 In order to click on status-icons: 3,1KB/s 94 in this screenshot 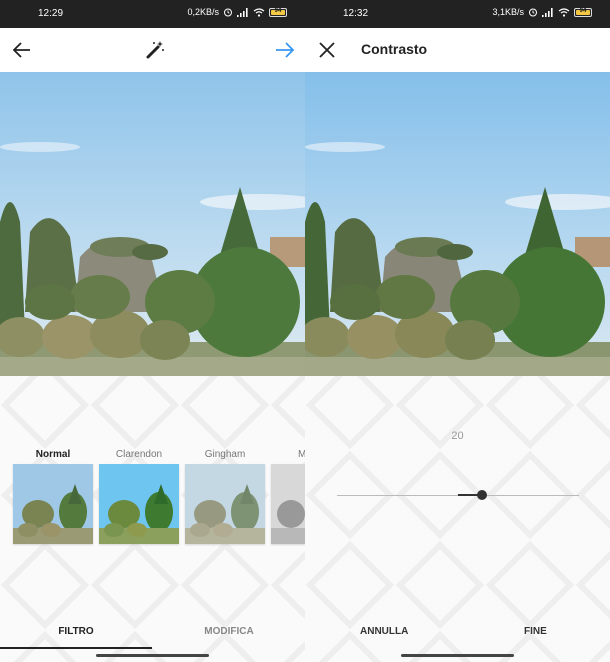, I will do `click(542, 12)`.